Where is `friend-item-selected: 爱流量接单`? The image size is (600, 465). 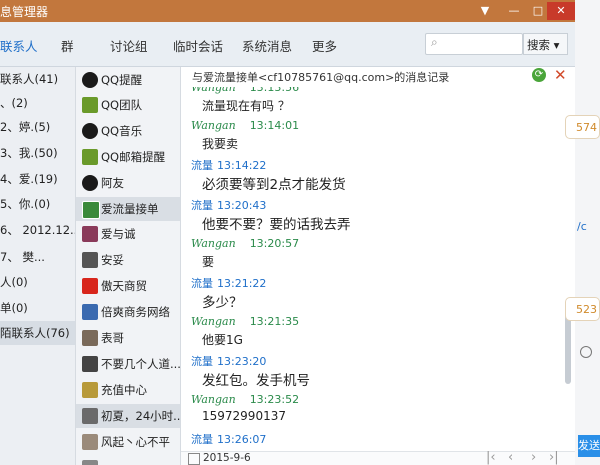 friend-item-selected: 爱流量接单 is located at coordinates (128, 209).